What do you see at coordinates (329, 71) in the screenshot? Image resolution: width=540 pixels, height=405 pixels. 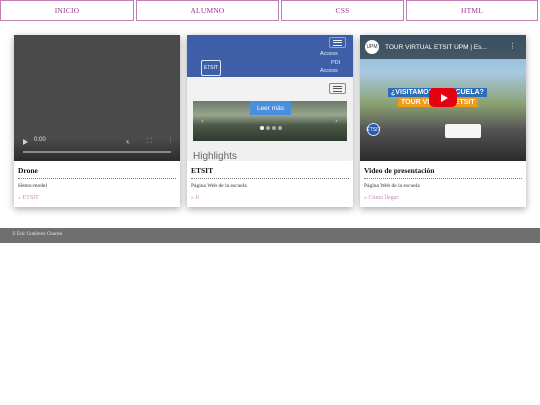 I see `preview-link-access-2: Access` at bounding box center [329, 71].